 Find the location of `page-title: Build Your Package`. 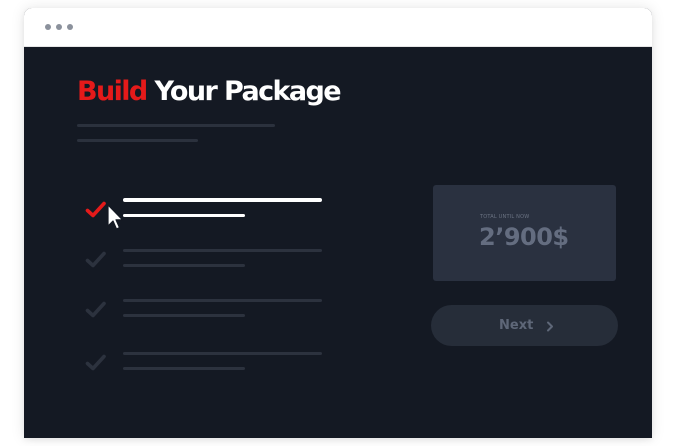

page-title: Build Your Package is located at coordinates (209, 92).